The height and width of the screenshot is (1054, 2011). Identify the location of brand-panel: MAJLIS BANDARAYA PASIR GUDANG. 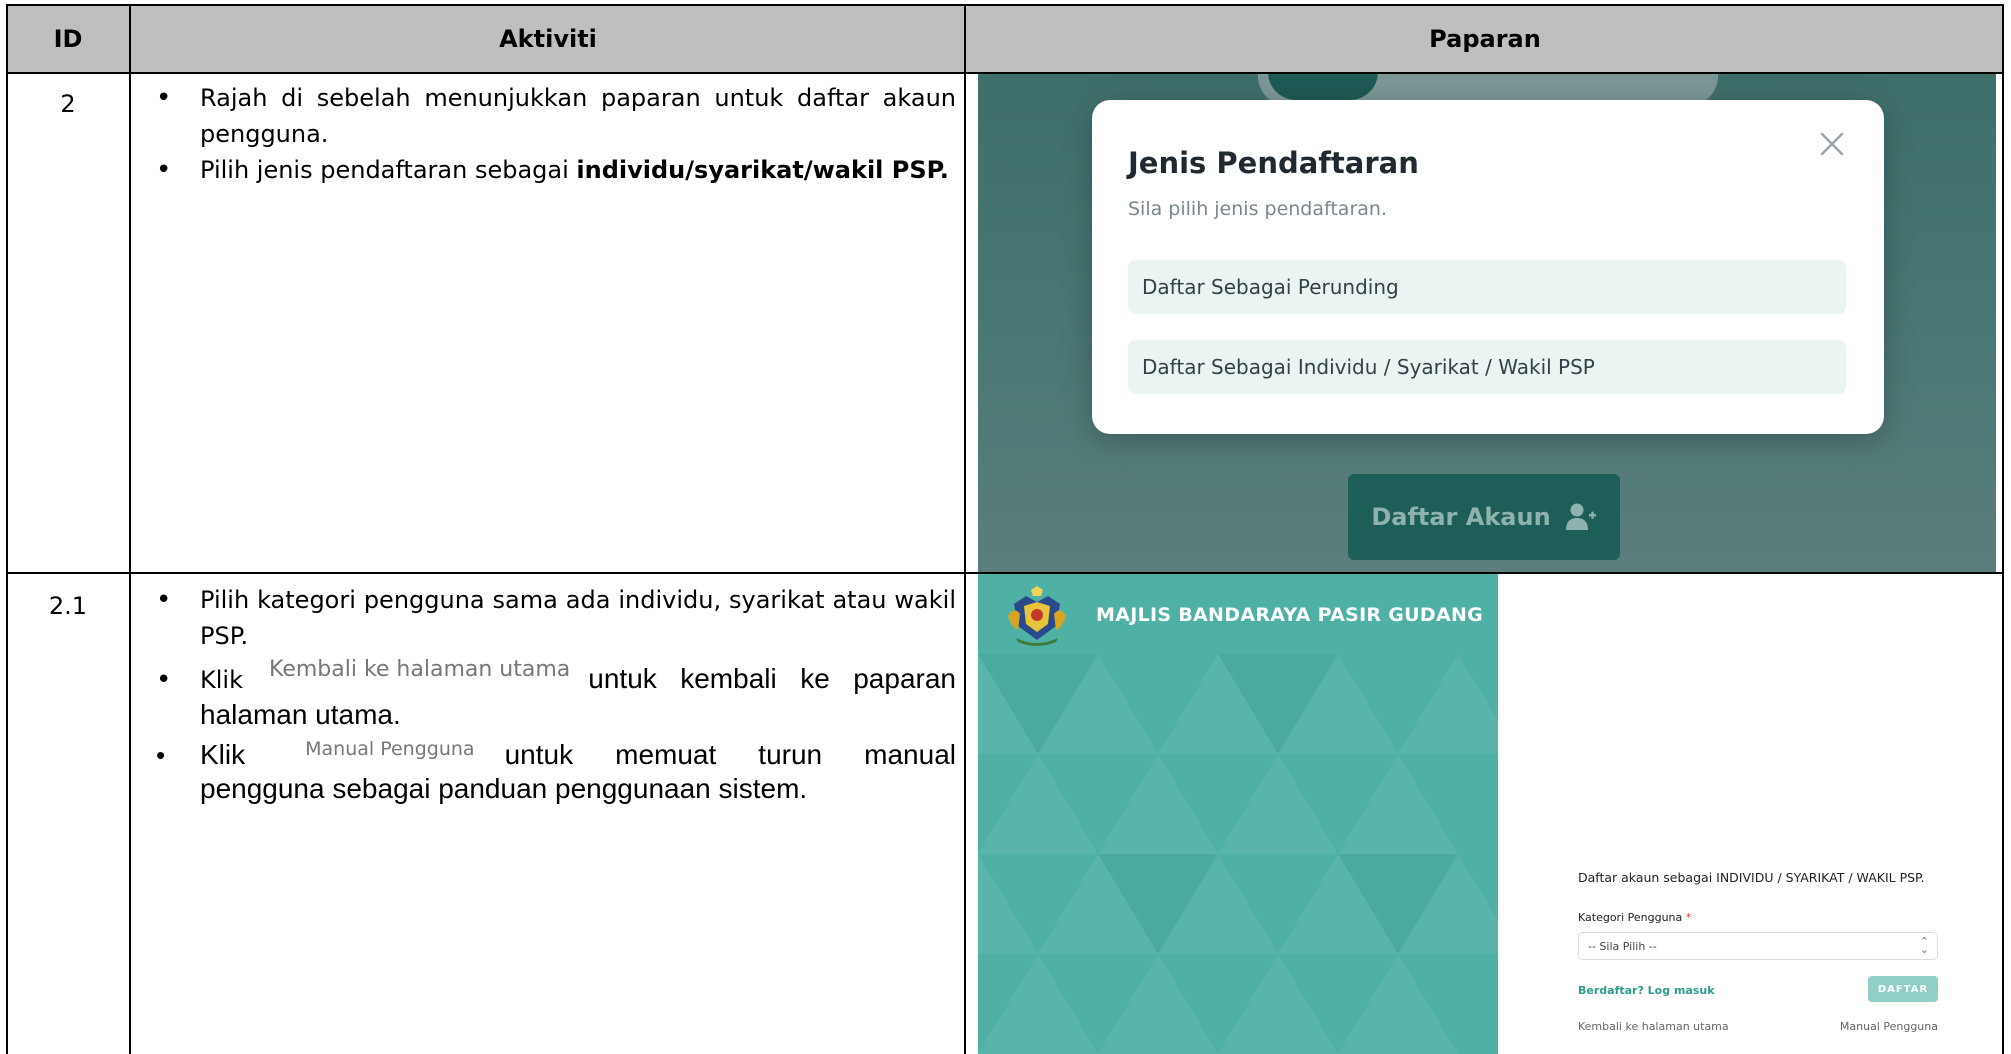
(1238, 814).